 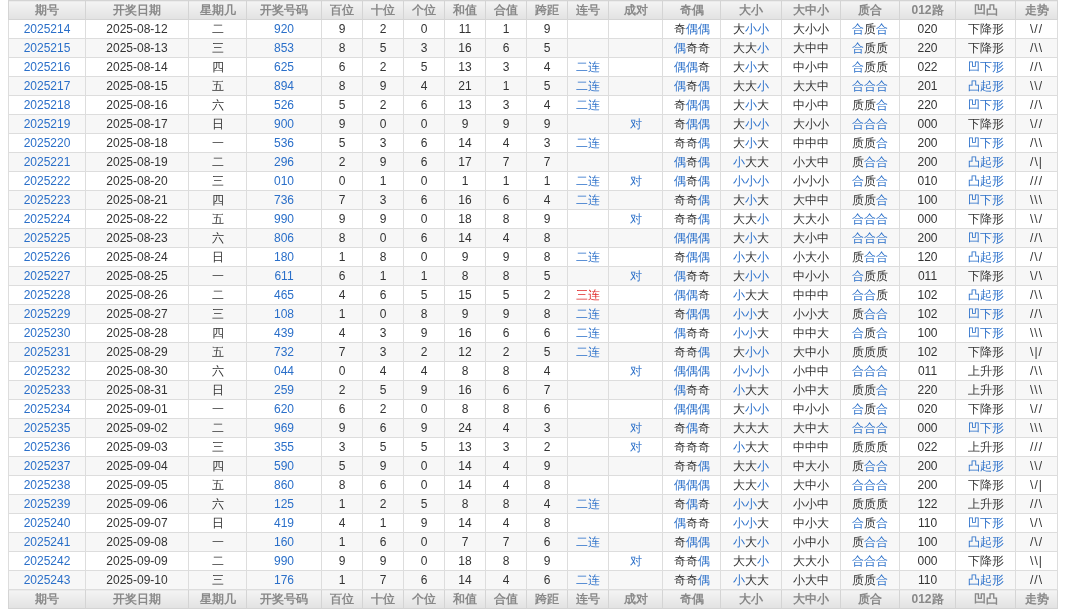 I want to click on table-cell: 200, so click(x=927, y=485).